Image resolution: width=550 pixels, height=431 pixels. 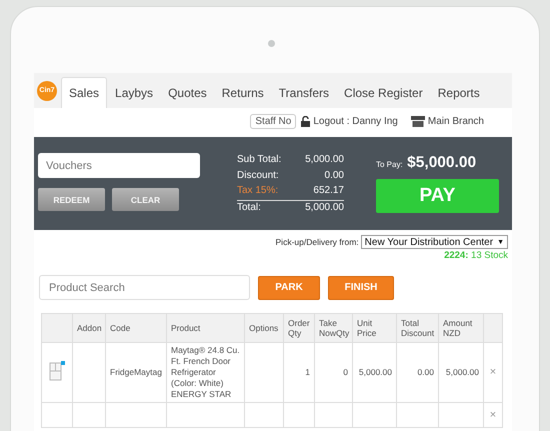 I want to click on table-cell: 1, so click(x=307, y=372).